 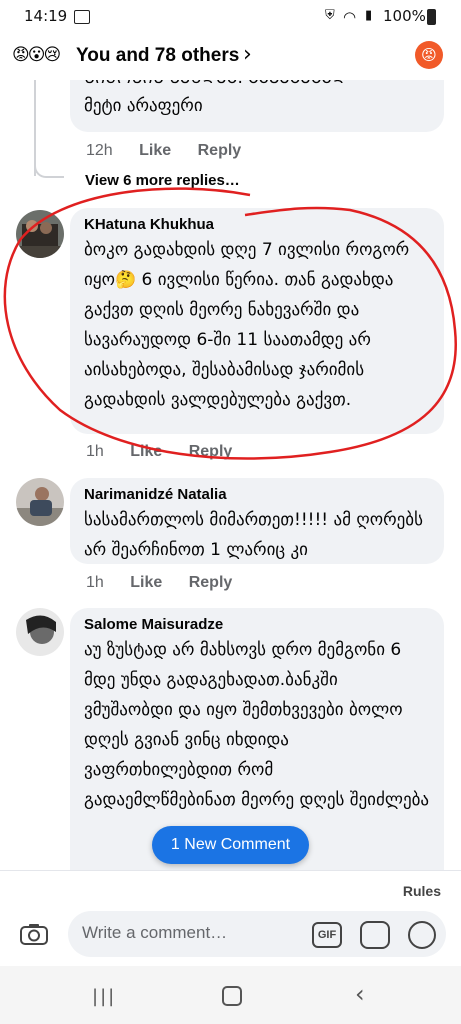 I want to click on reactions-header: 😡😮😢 You and 78 others › 😡, so click(x=230, y=57).